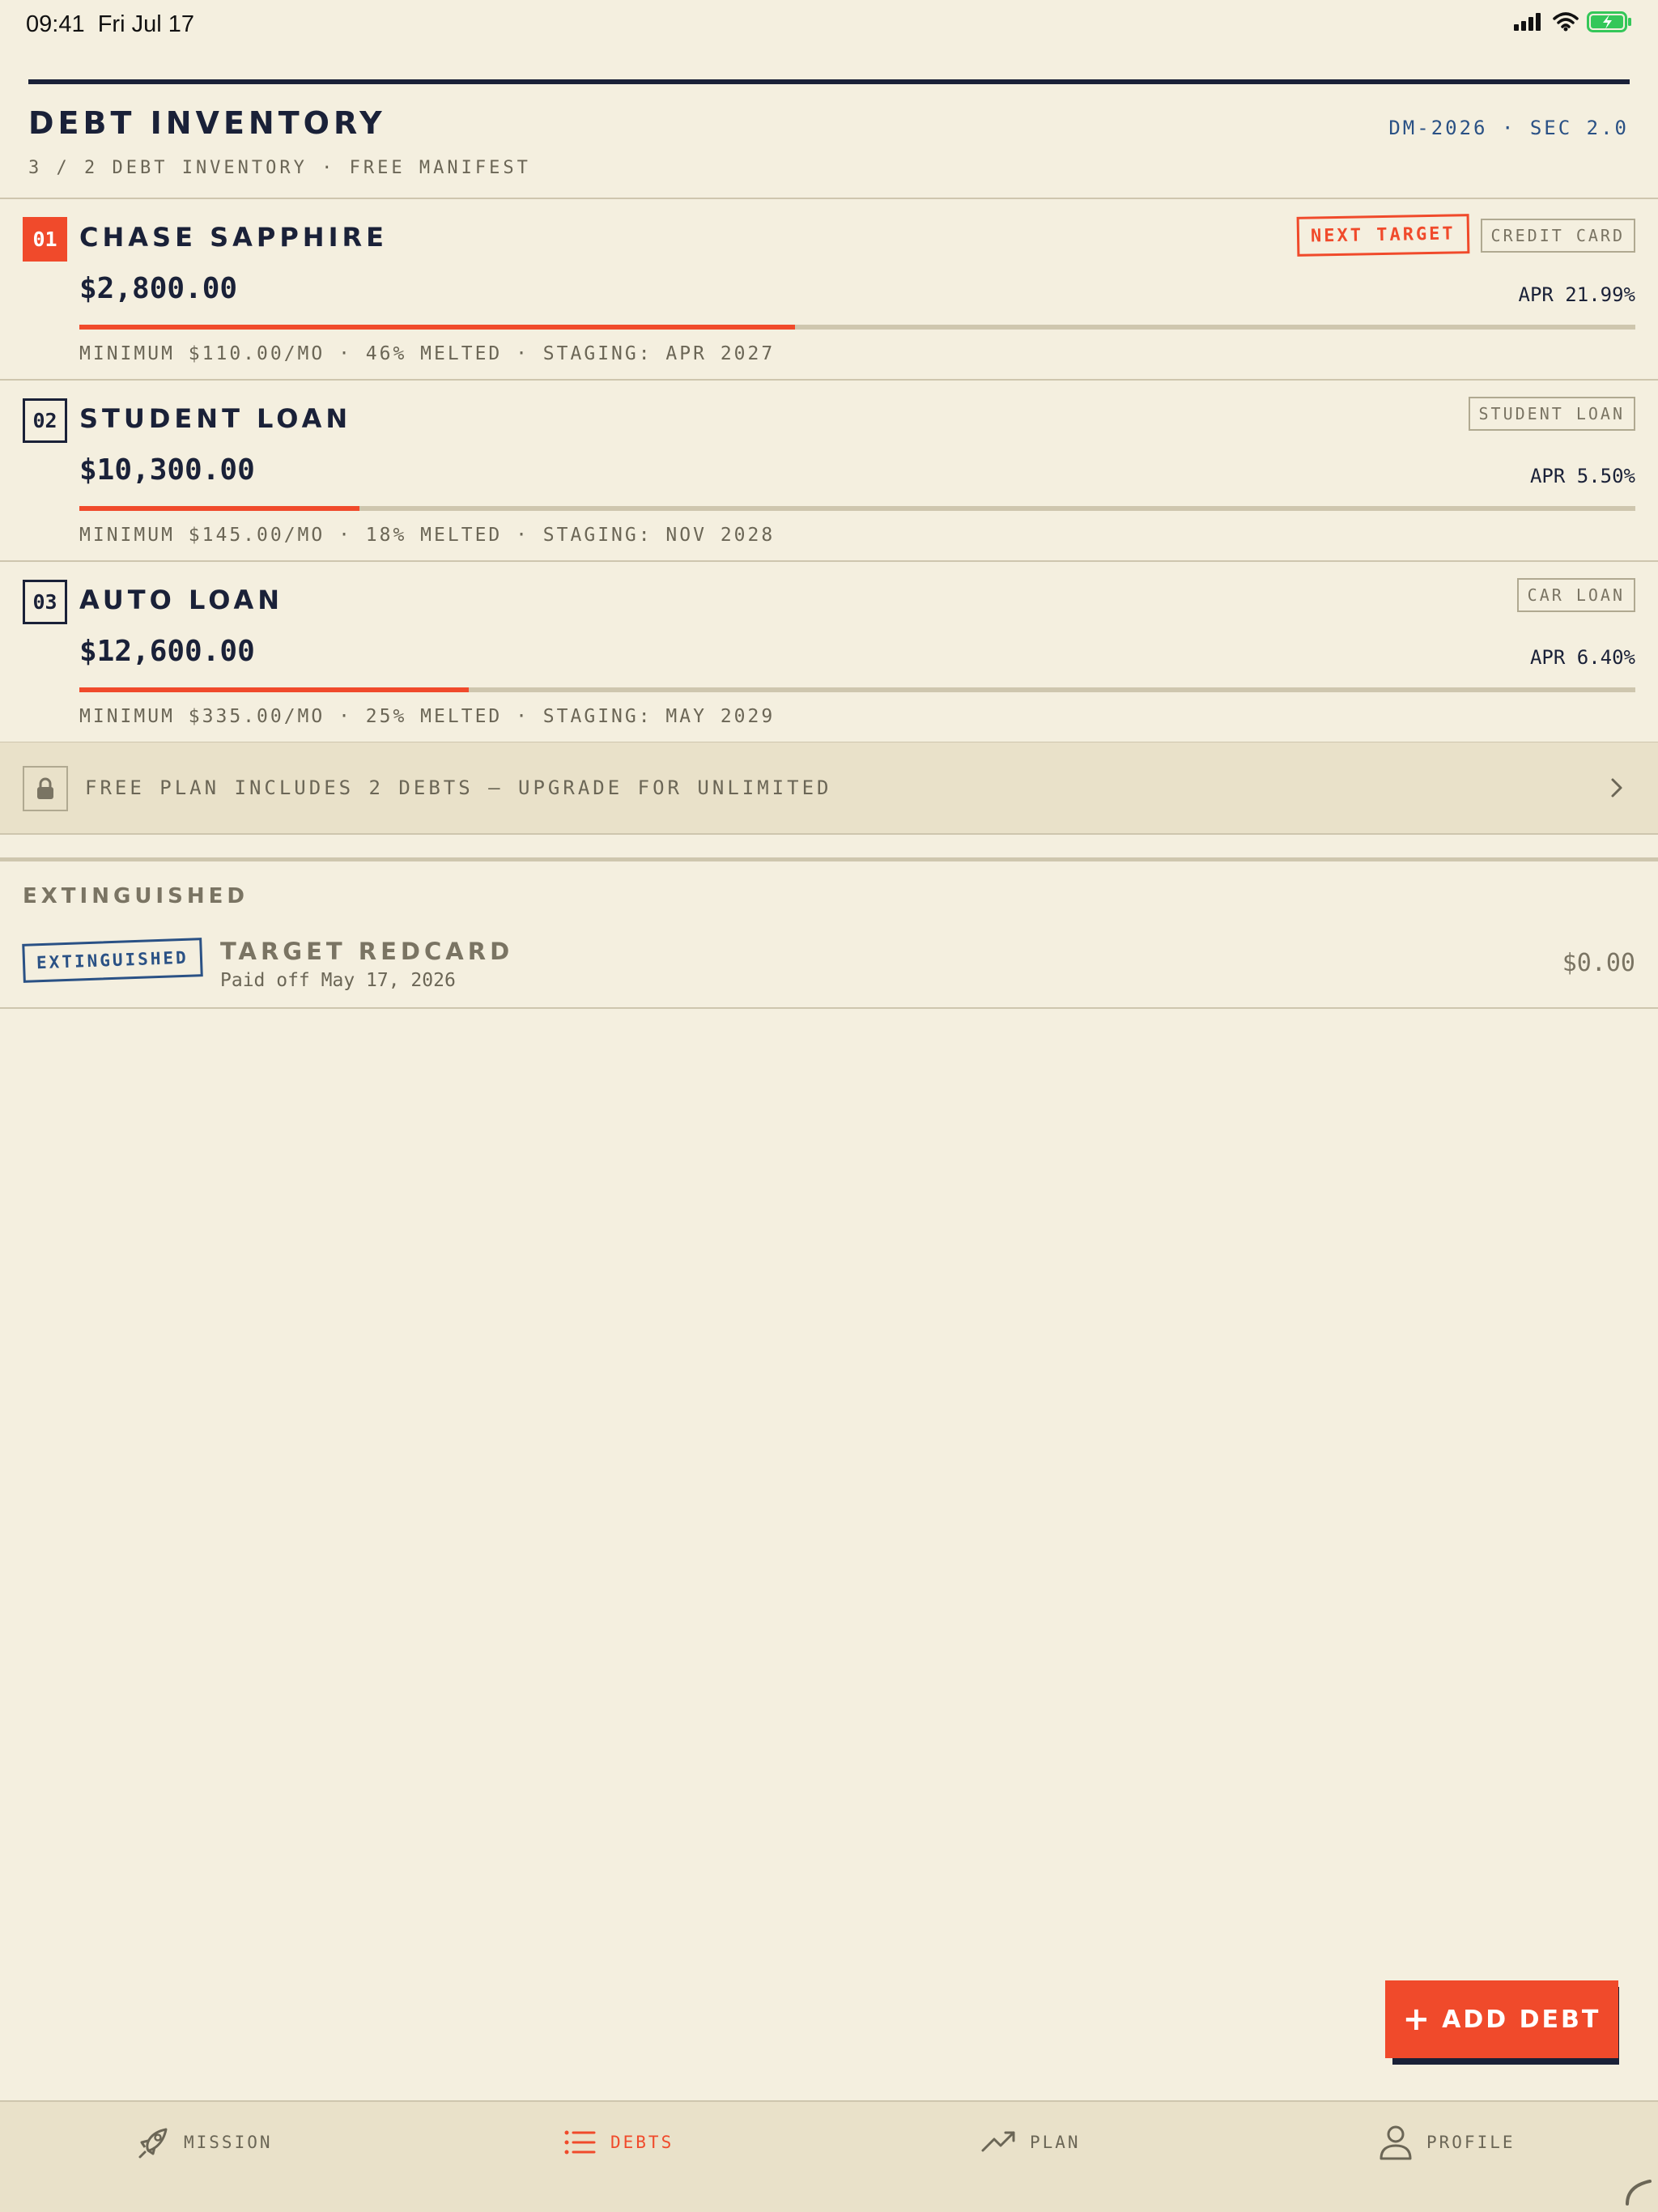 Image resolution: width=1658 pixels, height=2212 pixels. What do you see at coordinates (1396, 2143) in the screenshot?
I see `person-icon` at bounding box center [1396, 2143].